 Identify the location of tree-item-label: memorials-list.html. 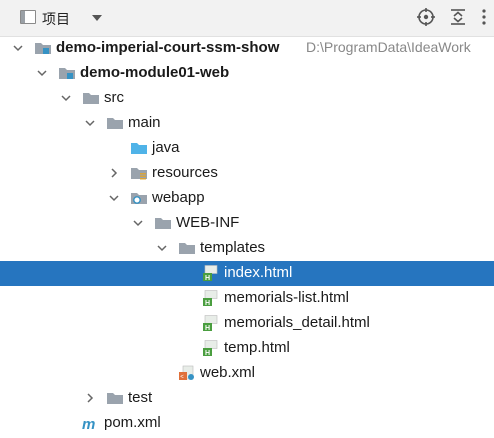
(287, 297).